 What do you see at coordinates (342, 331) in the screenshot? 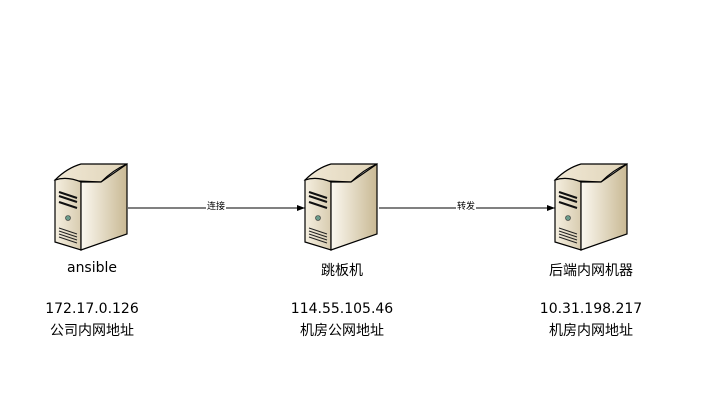
I see `node-desc: 机房公网地址` at bounding box center [342, 331].